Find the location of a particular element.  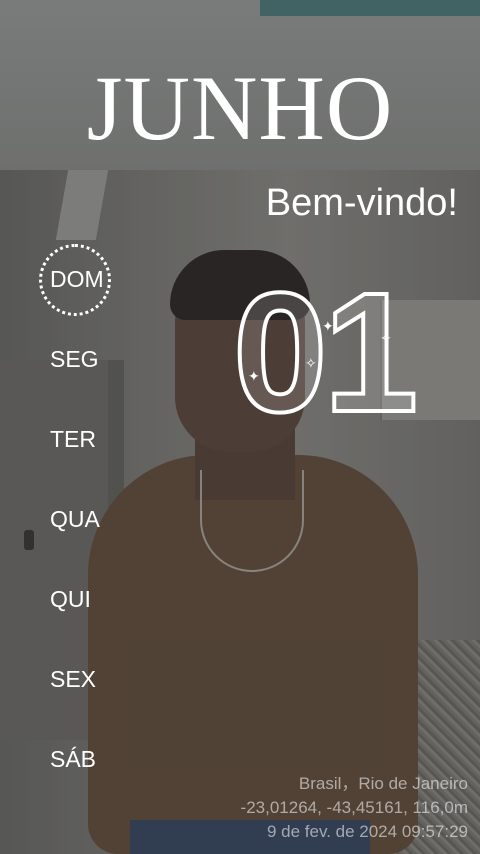

weekday-dom: DOM is located at coordinates (75, 280).